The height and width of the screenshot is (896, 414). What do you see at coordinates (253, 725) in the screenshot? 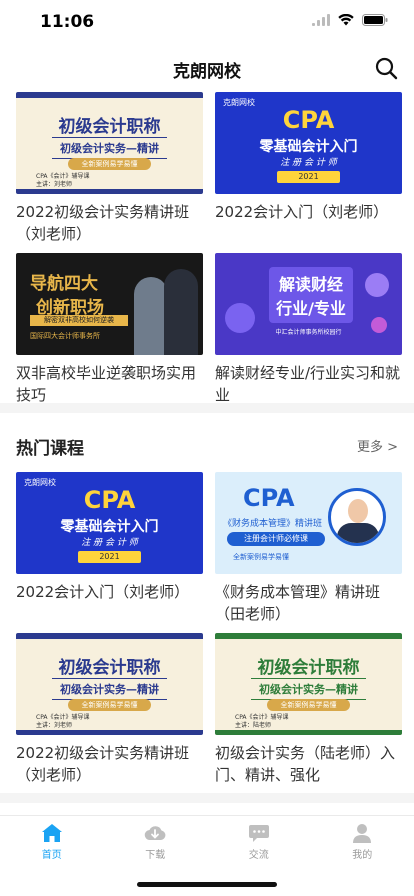
I see `thumb-caption-line: 主讲：陆老师` at bounding box center [253, 725].